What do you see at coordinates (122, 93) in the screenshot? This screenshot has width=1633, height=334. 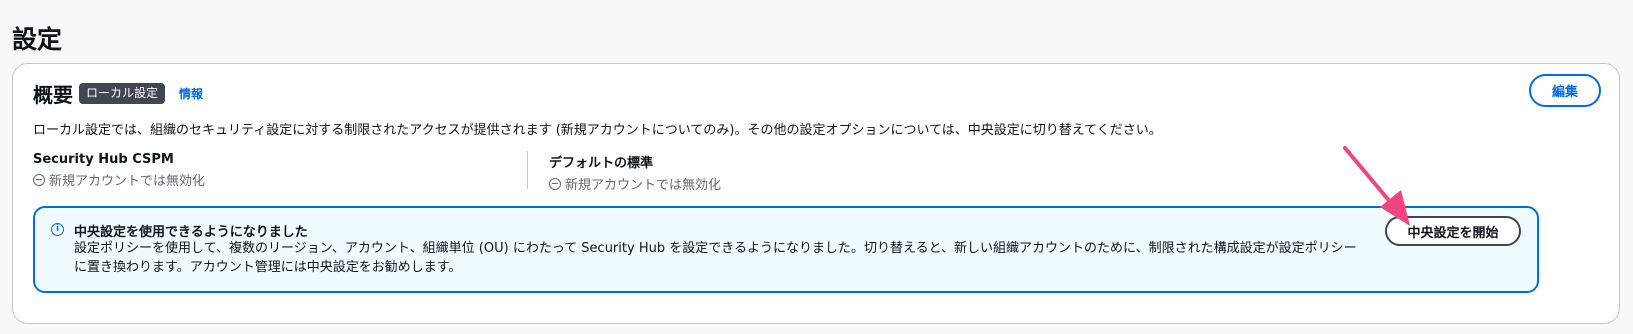 I see `local-settings-badge: ローカル設定` at bounding box center [122, 93].